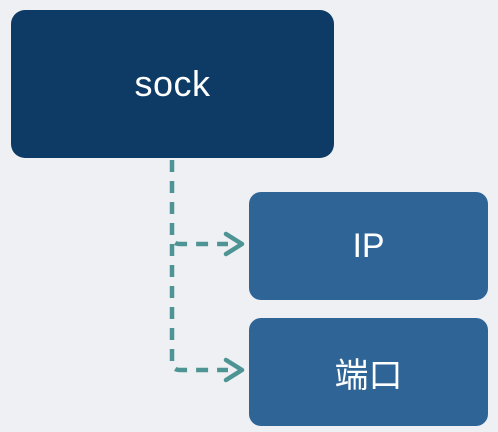 This screenshot has height=432, width=498. Describe the element at coordinates (234, 370) in the screenshot. I see `arrowhead-port` at that location.